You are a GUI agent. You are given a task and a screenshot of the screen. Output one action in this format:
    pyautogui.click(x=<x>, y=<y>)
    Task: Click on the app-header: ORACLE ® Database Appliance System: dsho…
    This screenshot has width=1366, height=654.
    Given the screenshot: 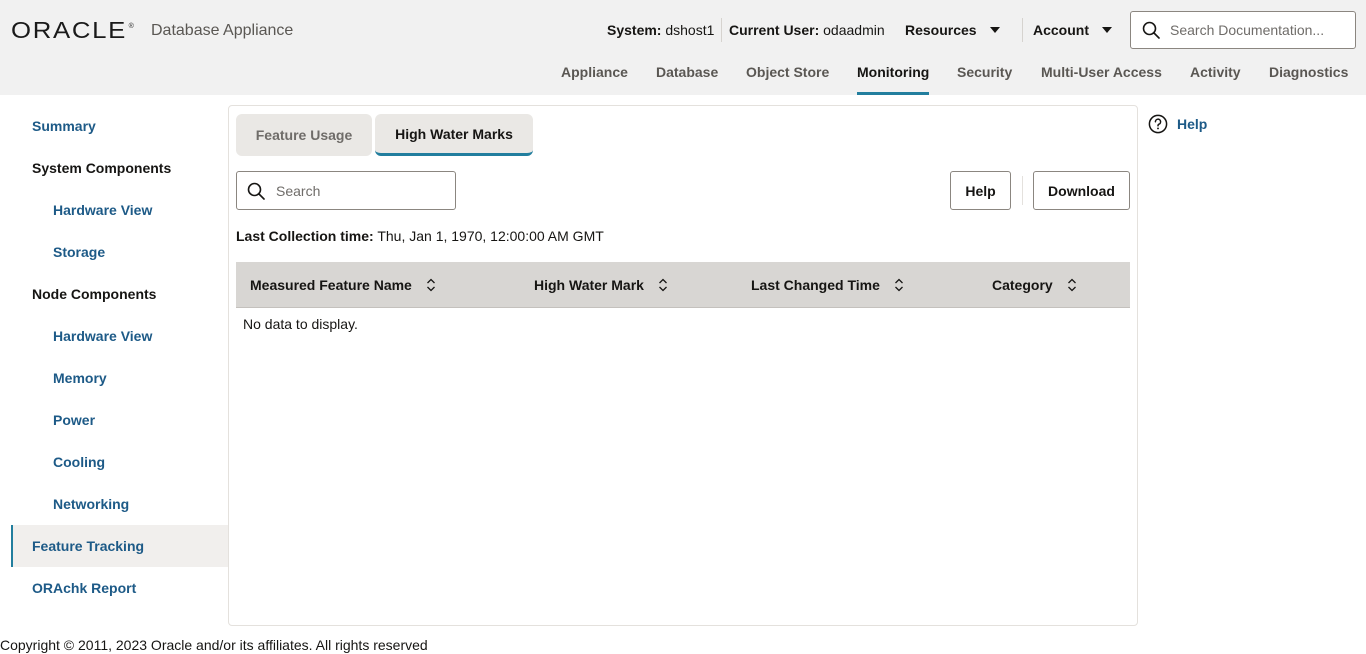 What is the action you would take?
    pyautogui.click(x=683, y=47)
    